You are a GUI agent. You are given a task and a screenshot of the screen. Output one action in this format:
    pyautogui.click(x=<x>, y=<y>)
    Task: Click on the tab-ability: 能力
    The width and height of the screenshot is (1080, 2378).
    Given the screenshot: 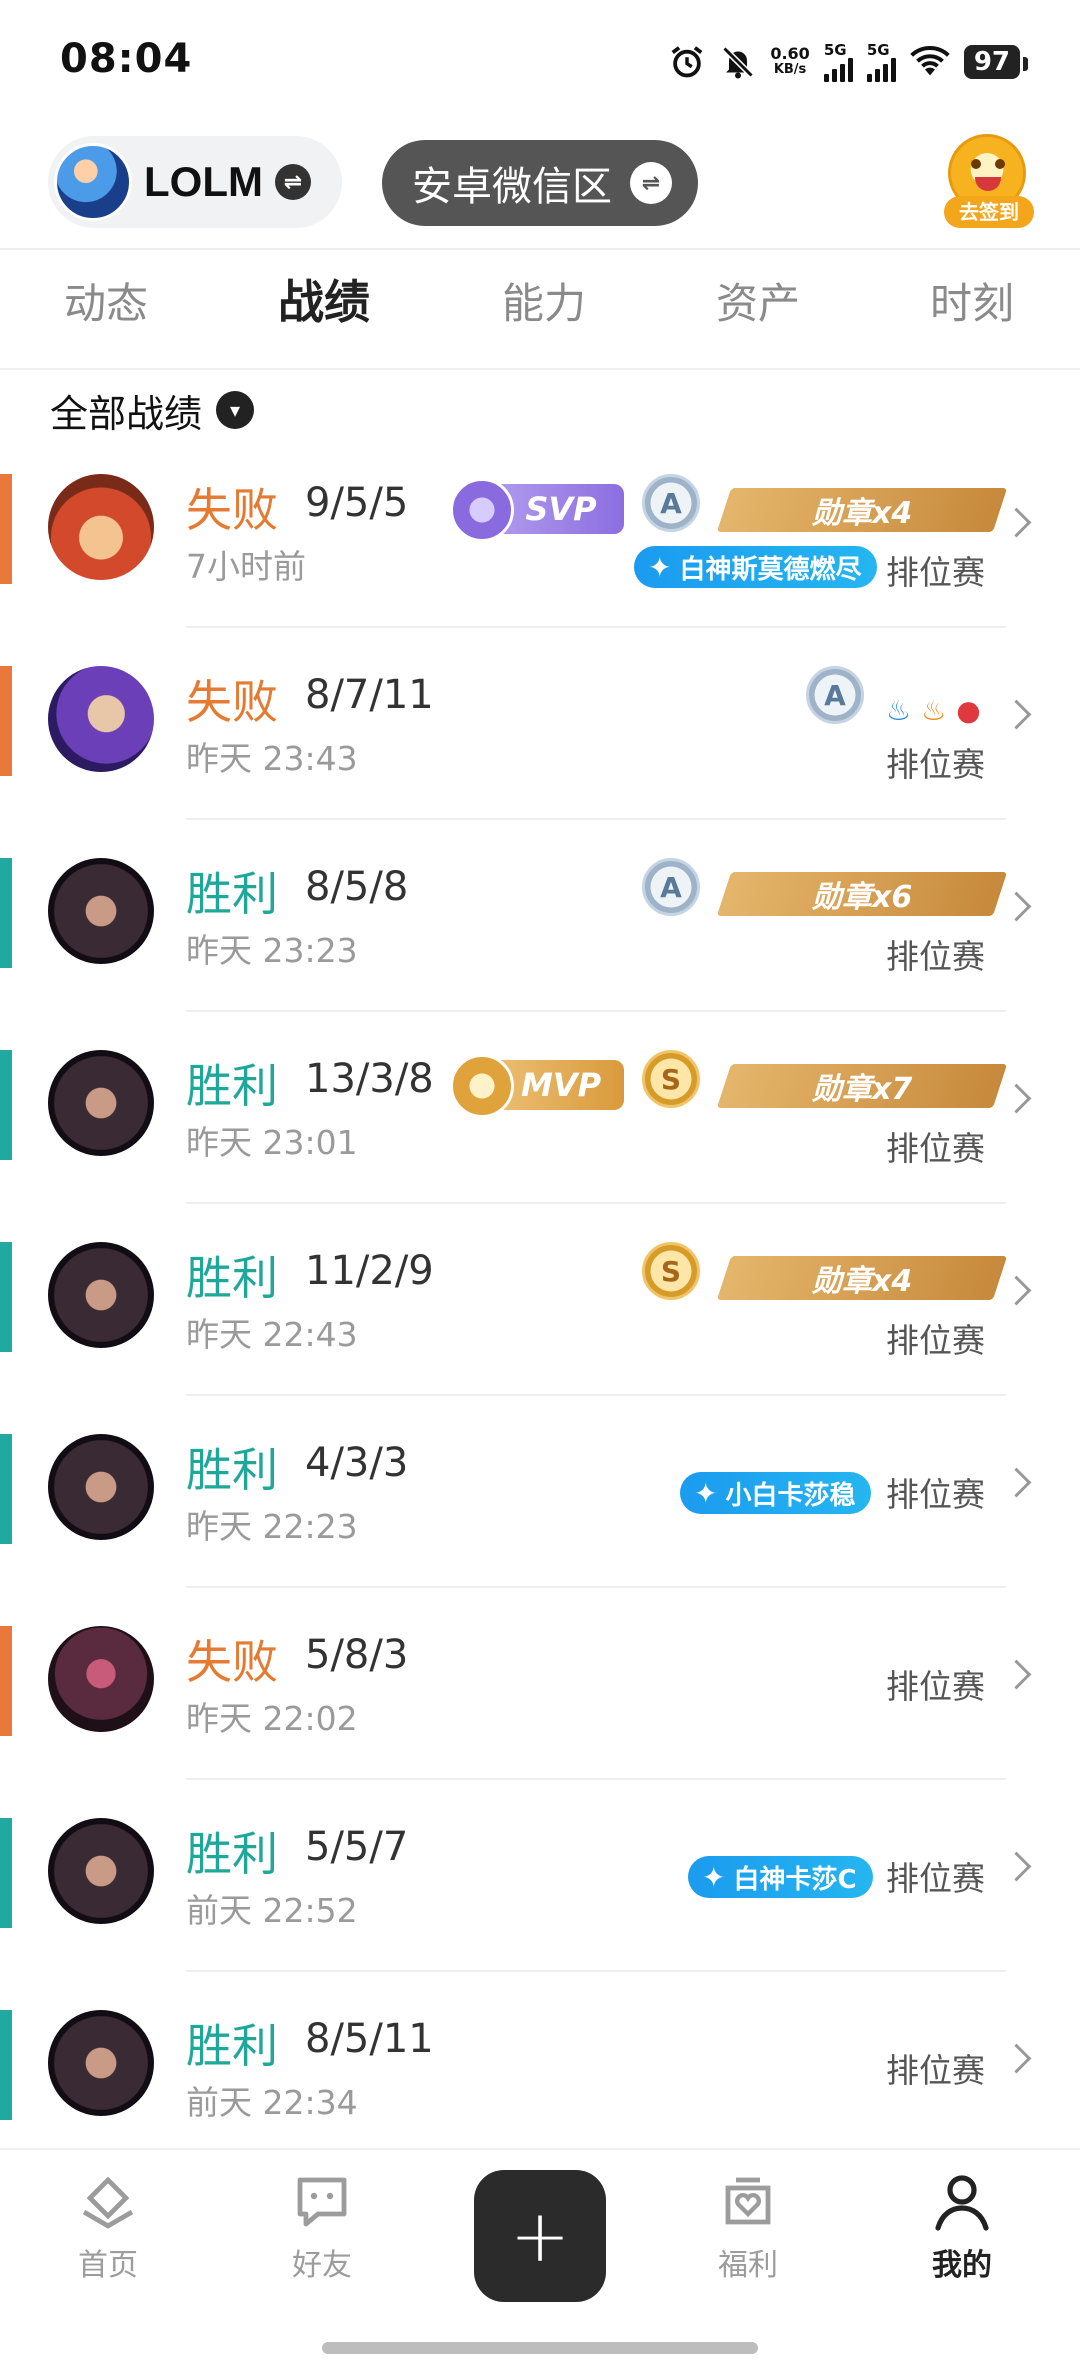 What is the action you would take?
    pyautogui.click(x=544, y=300)
    